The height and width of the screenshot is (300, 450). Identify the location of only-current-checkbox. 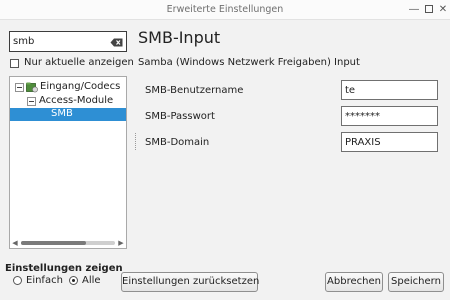
(14, 63).